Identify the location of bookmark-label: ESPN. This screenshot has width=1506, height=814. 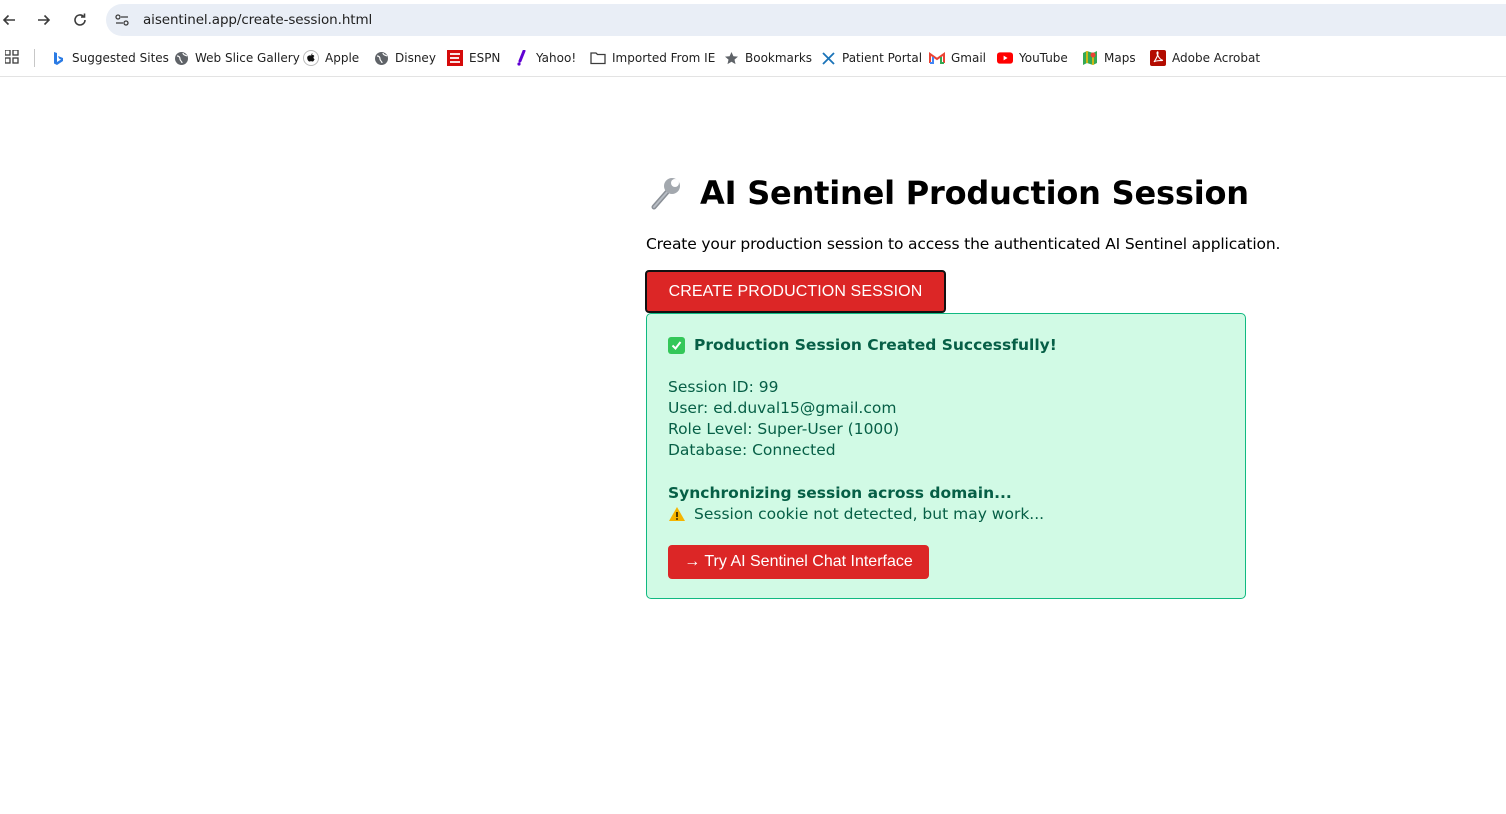
(485, 58).